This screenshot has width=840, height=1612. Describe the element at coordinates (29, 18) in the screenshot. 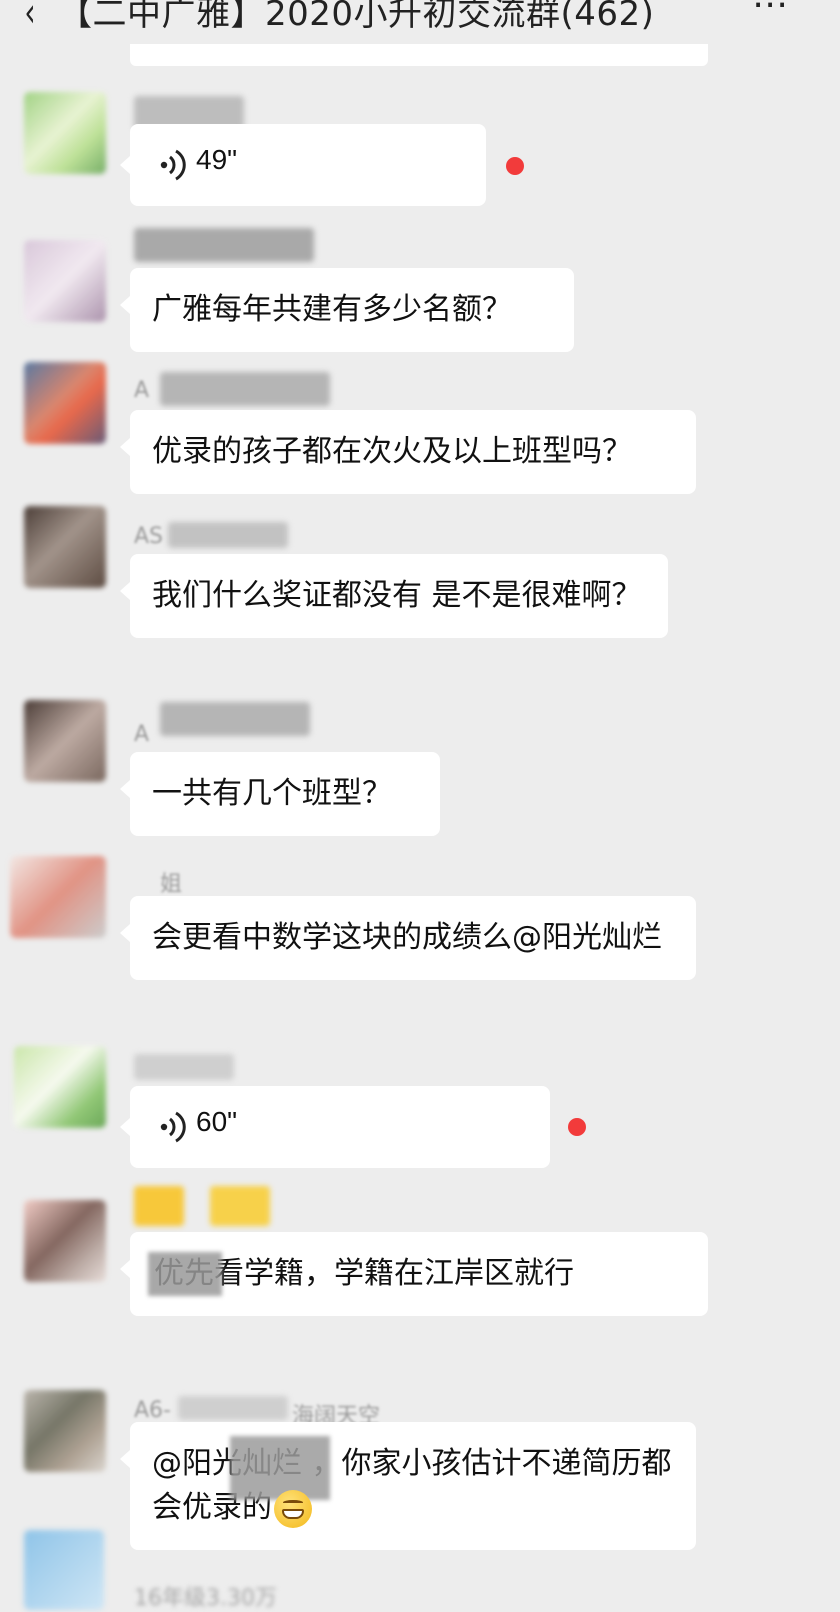

I see `back-icon: ‹` at that location.